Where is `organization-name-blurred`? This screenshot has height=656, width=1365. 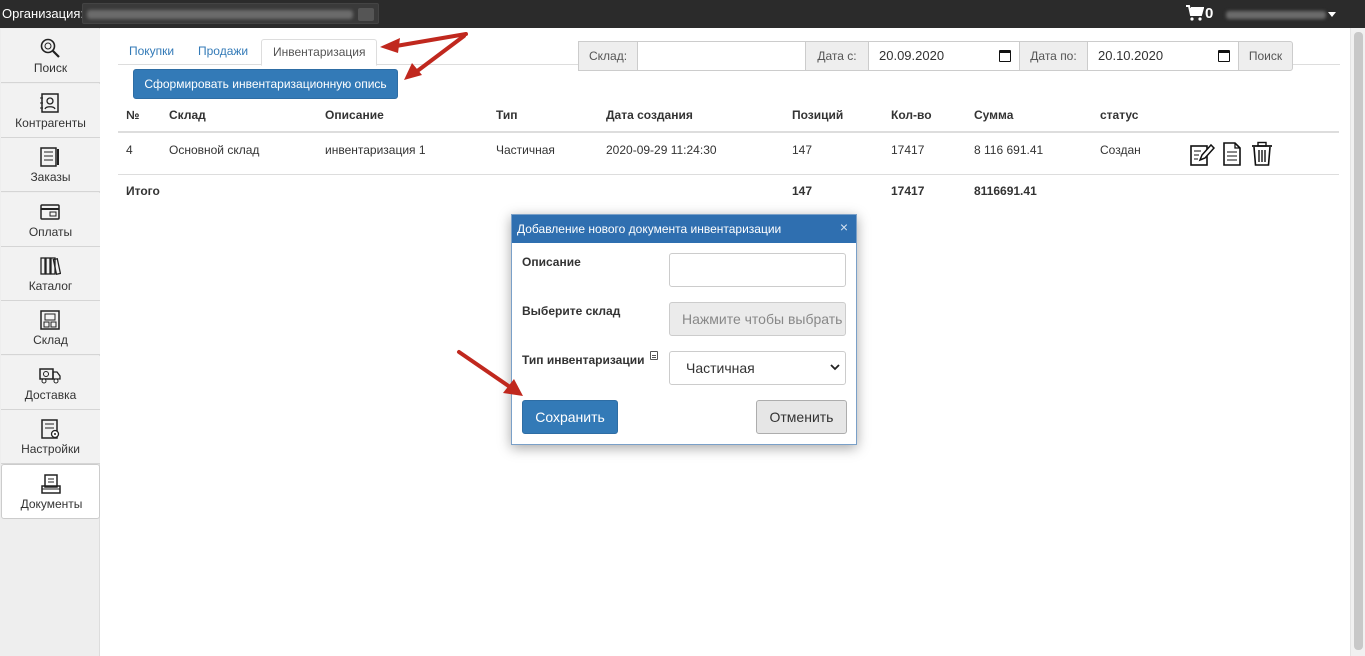
organization-name-blurred is located at coordinates (220, 14).